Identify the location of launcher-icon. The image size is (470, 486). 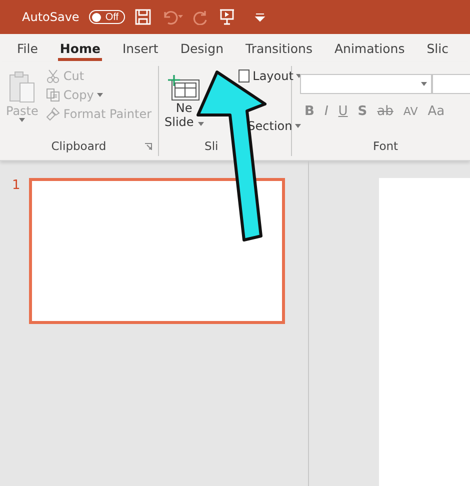
(148, 146).